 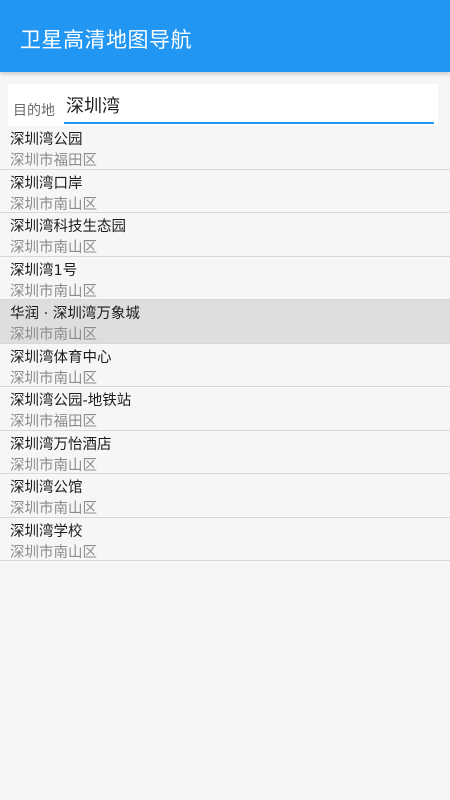 I want to click on suggestion-name: 深圳湾学校, so click(x=46, y=531).